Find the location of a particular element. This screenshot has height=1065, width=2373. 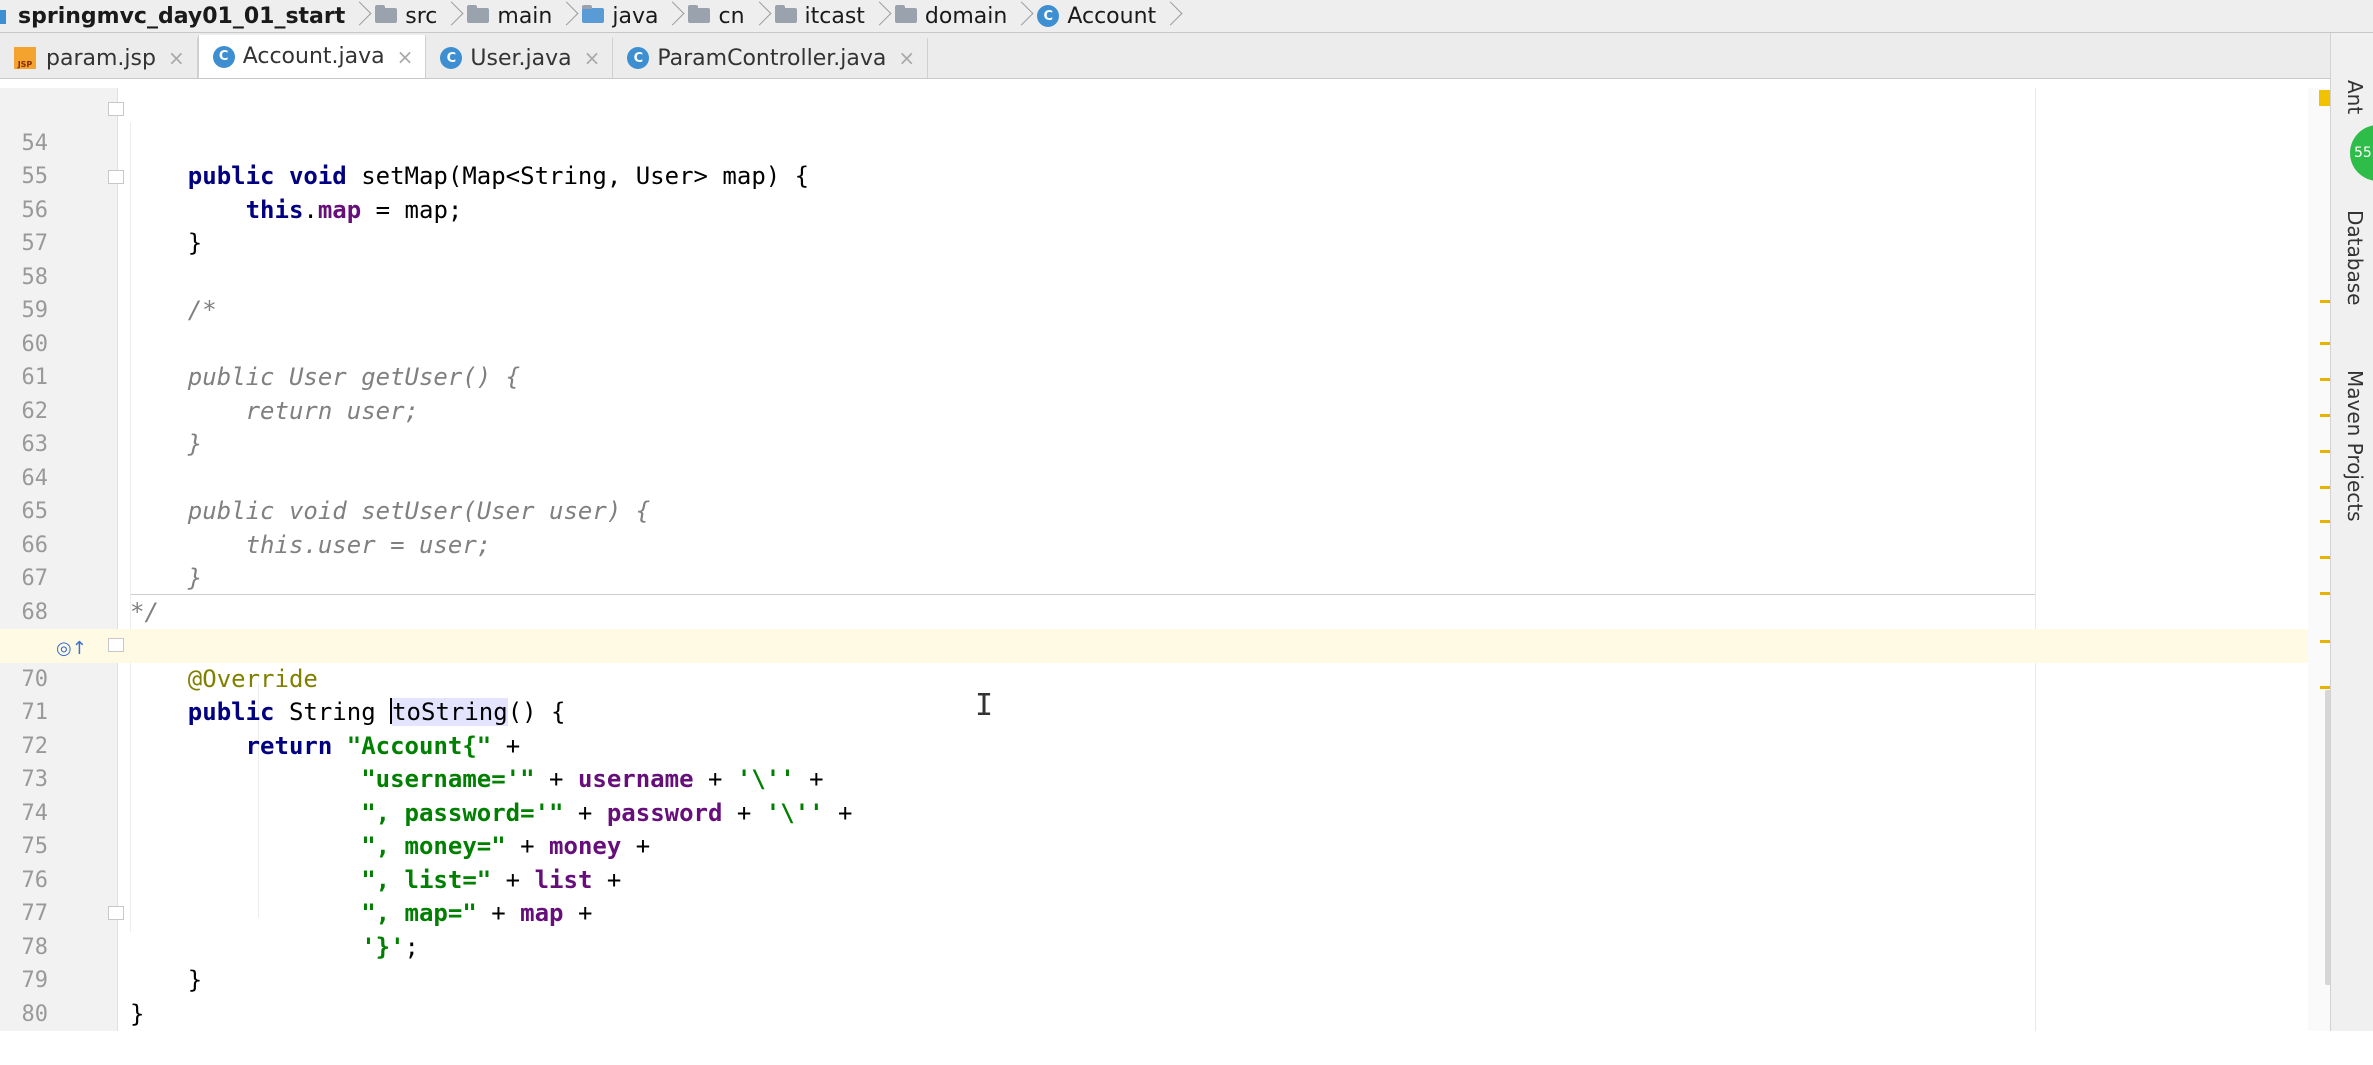

tab-label: param.jsp is located at coordinates (101, 58).